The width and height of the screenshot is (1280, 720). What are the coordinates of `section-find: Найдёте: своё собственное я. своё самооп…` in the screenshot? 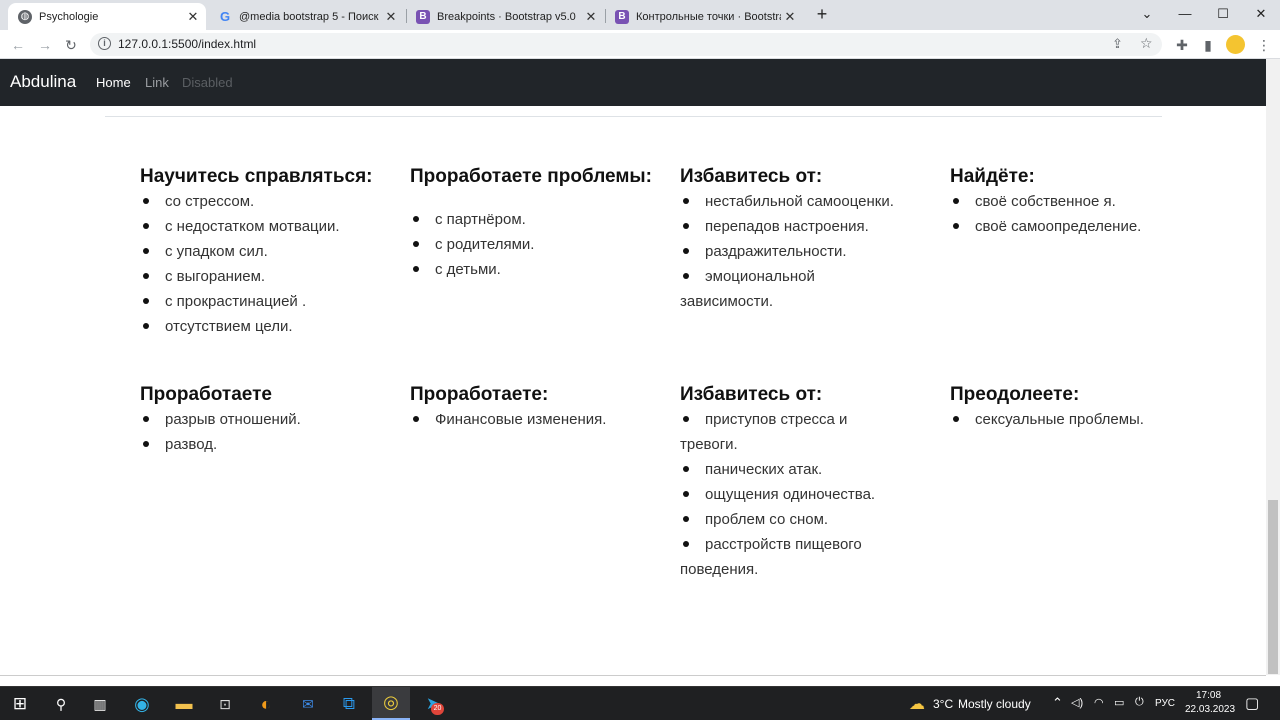 It's located at (1075, 202).